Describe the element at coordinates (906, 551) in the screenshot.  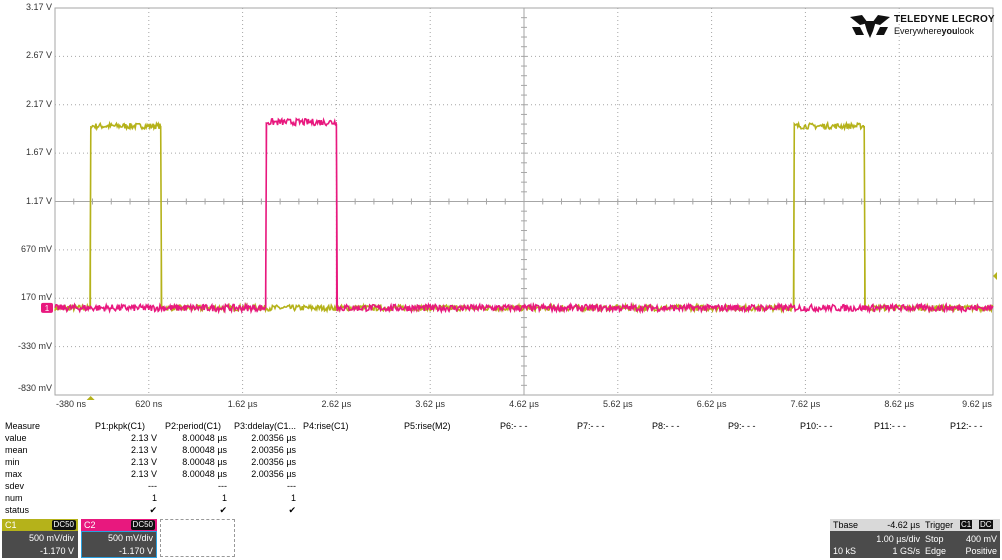
I see `sample-rate: 1 GS/s` at that location.